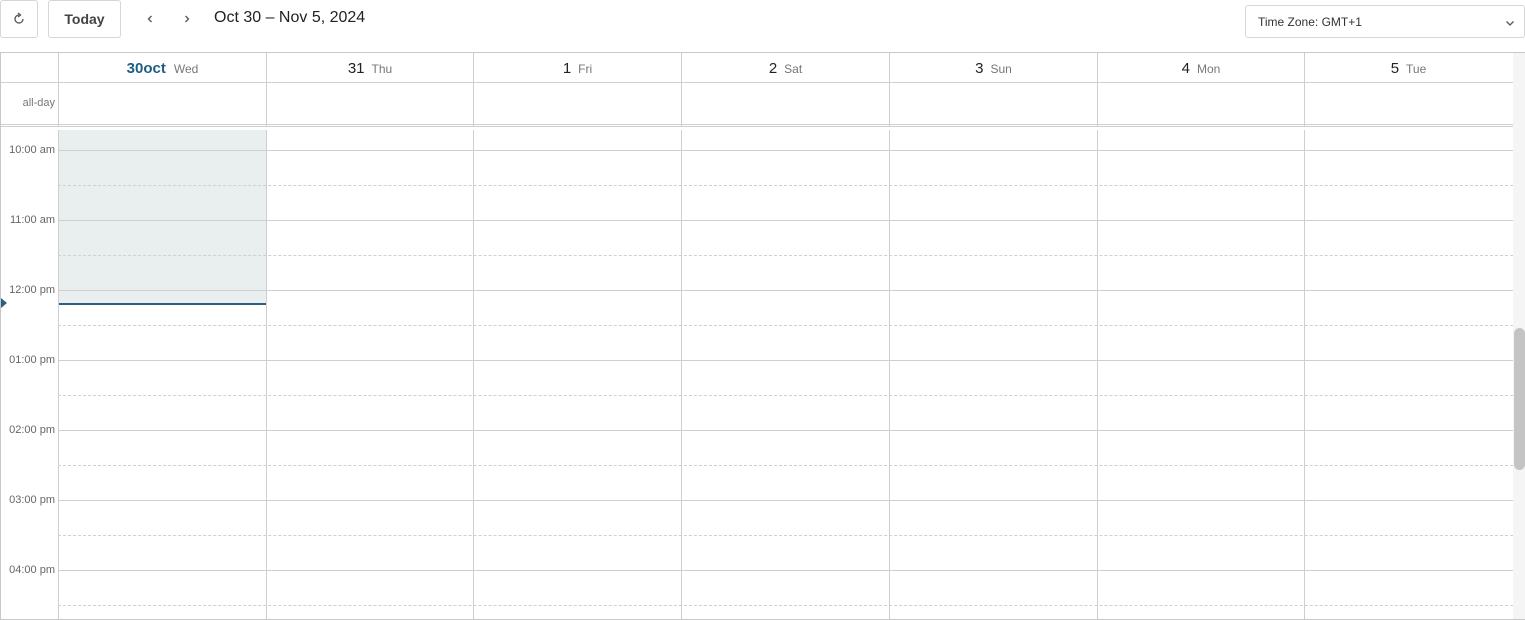  I want to click on timezone-select: Time Zone: GMT+1, so click(1385, 21).